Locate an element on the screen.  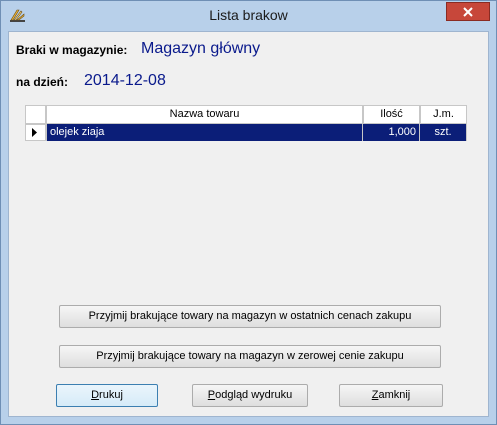
table-row-qty: 1,000 is located at coordinates (391, 132).